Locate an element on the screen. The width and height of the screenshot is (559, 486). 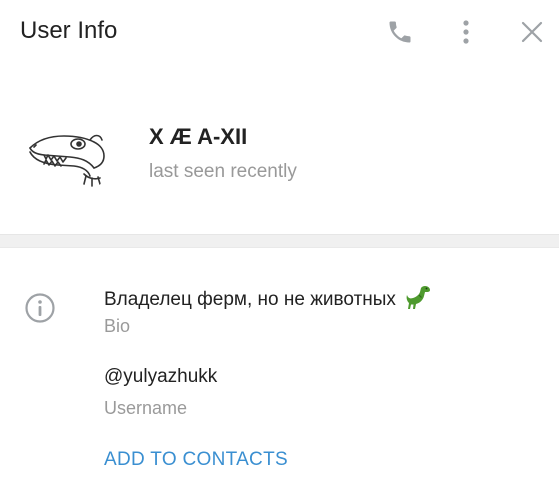
more-vertical-icon is located at coordinates (466, 32).